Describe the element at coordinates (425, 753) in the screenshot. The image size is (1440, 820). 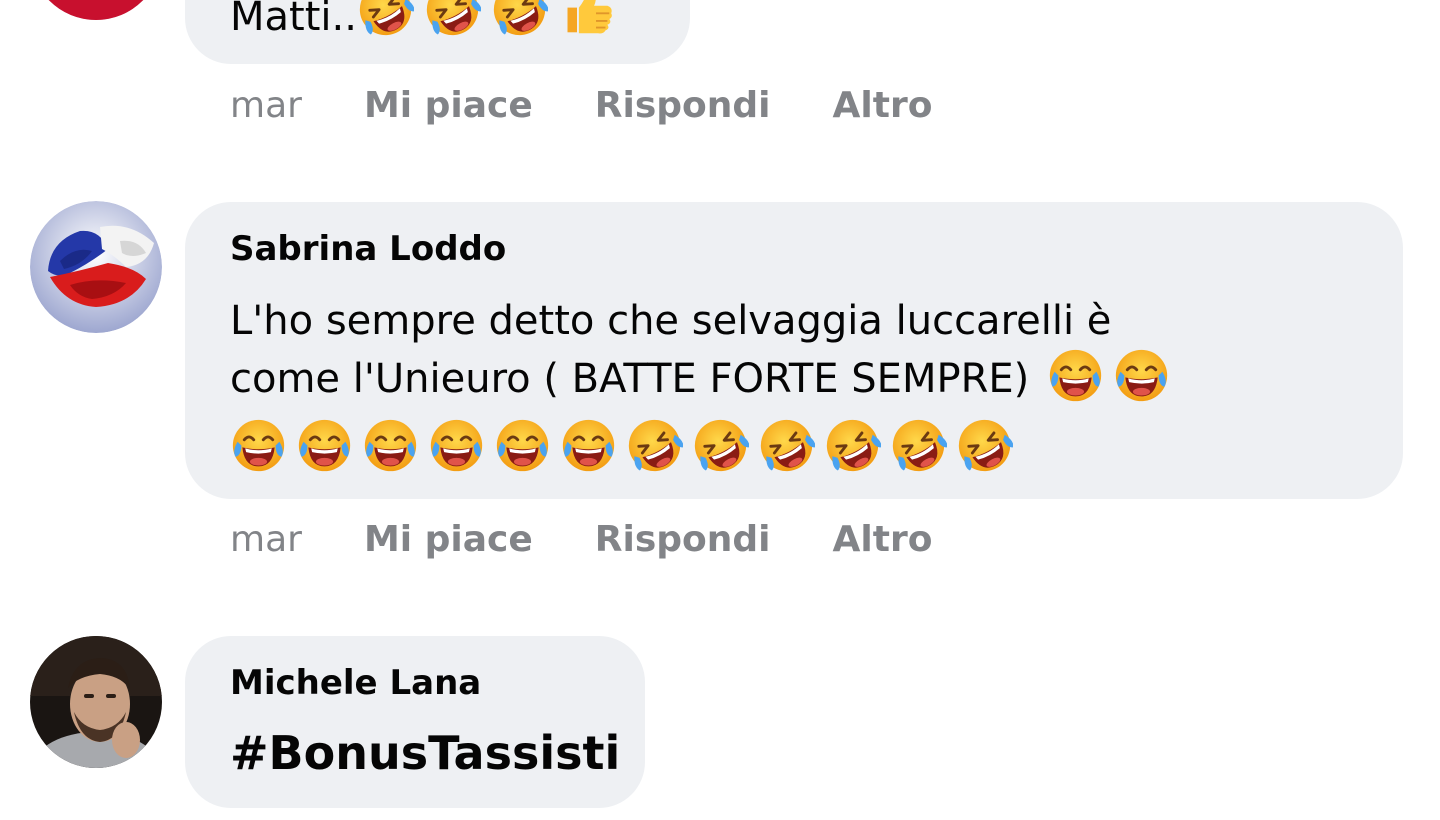
I see `hashtag-link: #BonusTassisti` at that location.